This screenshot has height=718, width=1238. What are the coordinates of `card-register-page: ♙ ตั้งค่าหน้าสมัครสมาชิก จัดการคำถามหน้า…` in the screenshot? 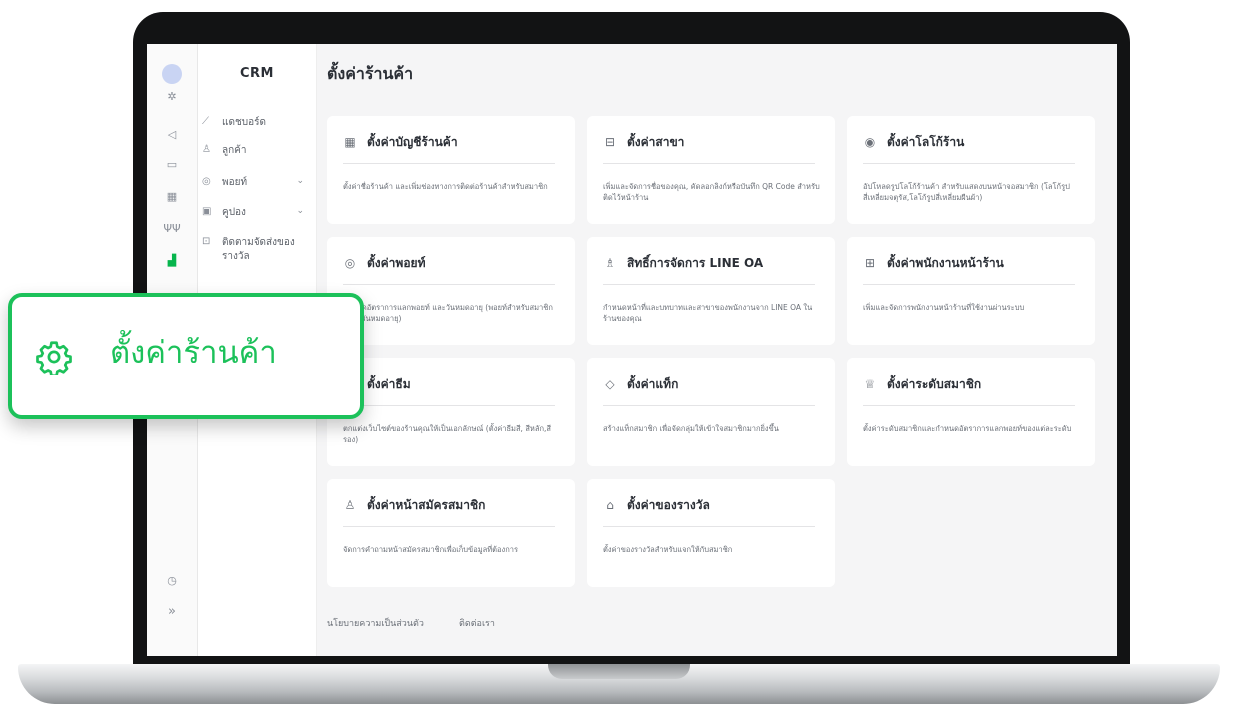 It's located at (451, 533).